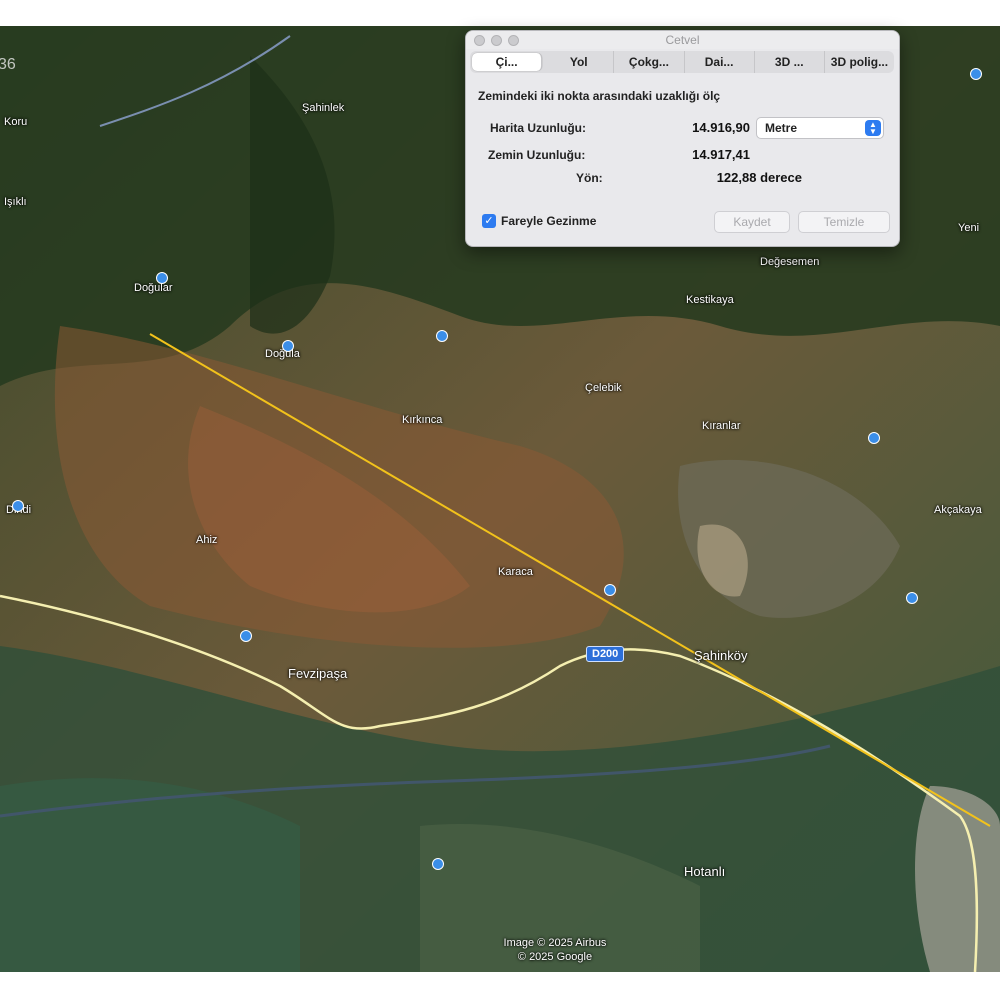  I want to click on copyright-imagery: Image © 2025 Airbus, so click(555, 943).